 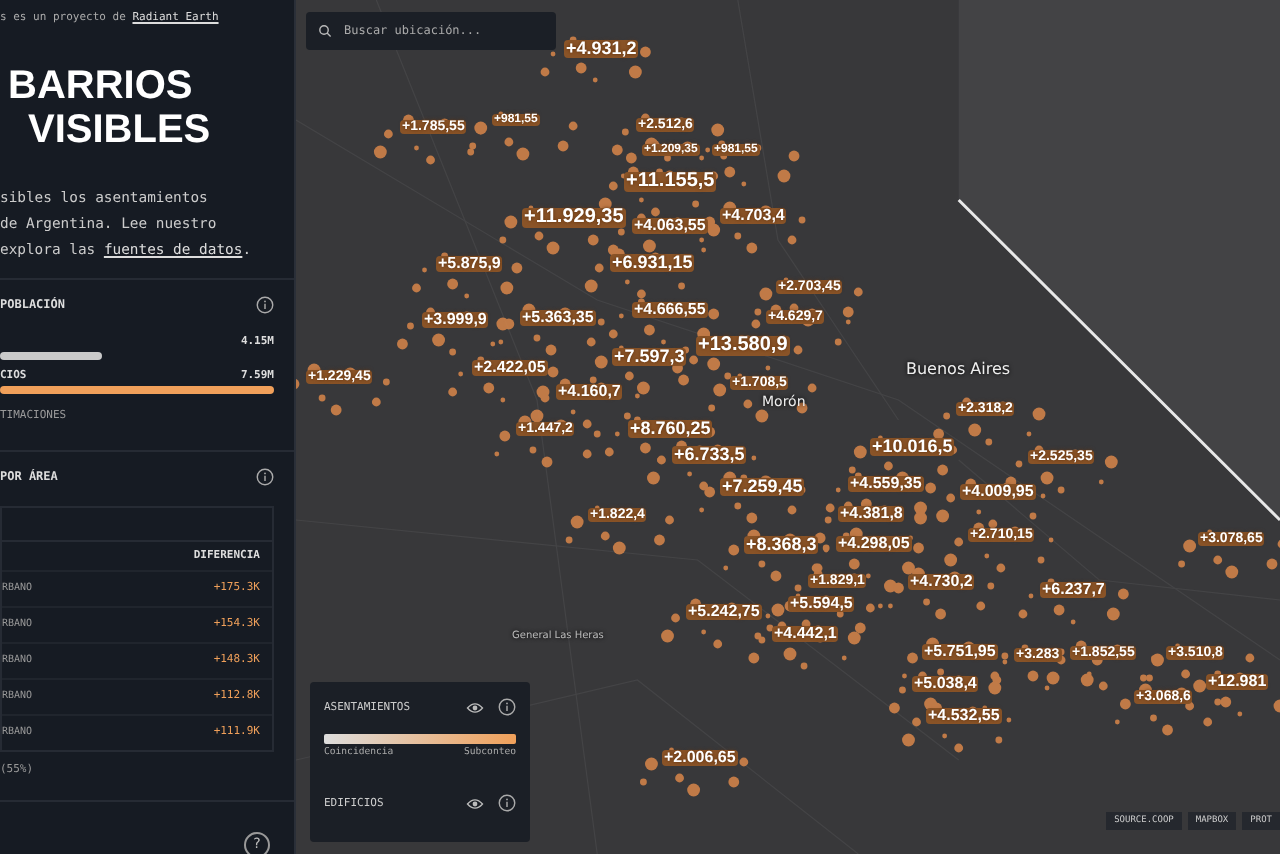 What do you see at coordinates (941, 582) in the screenshot?
I see `settlement-count-label: +4.730,2` at bounding box center [941, 582].